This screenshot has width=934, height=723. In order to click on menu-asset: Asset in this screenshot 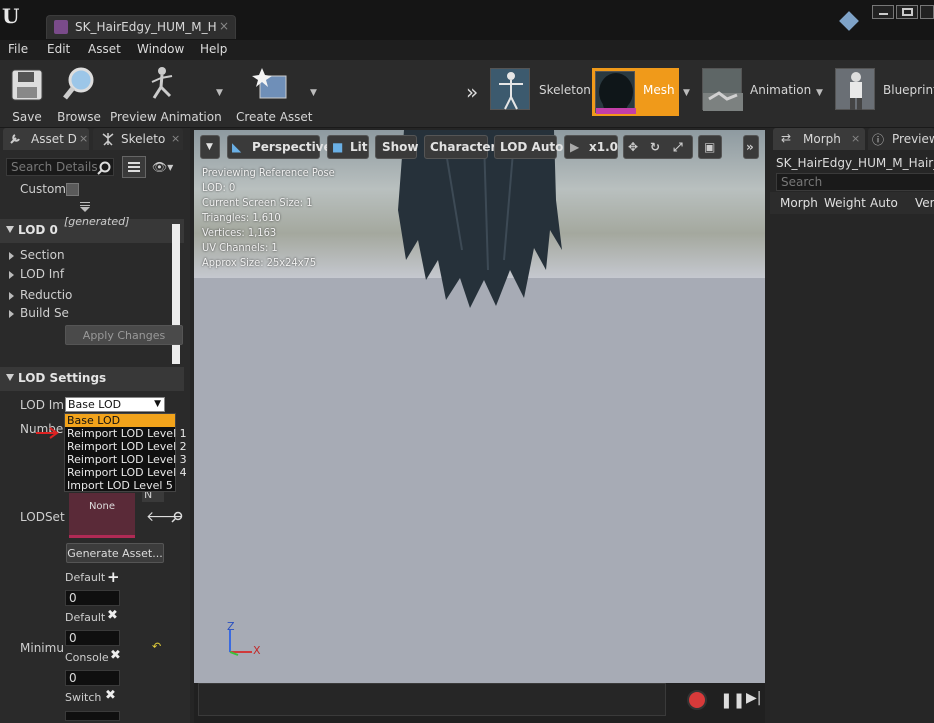, I will do `click(104, 49)`.